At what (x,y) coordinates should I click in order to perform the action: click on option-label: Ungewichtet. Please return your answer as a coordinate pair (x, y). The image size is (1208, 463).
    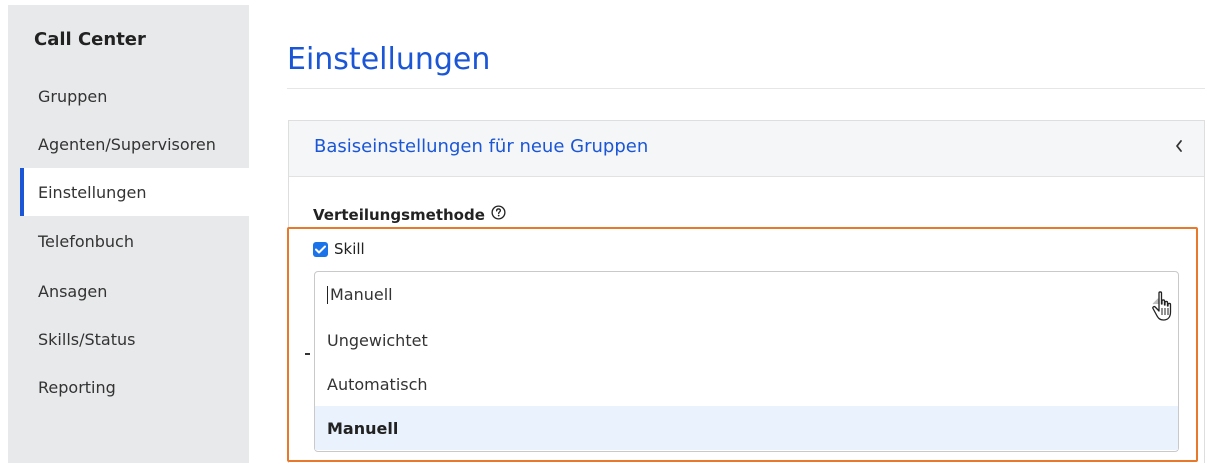
    Looking at the image, I should click on (377, 340).